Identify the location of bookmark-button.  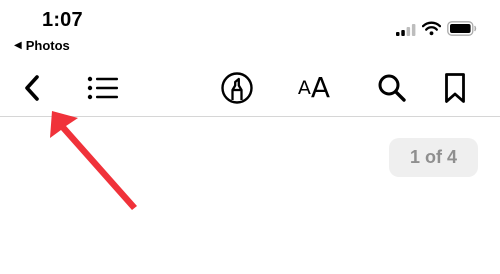
(455, 88).